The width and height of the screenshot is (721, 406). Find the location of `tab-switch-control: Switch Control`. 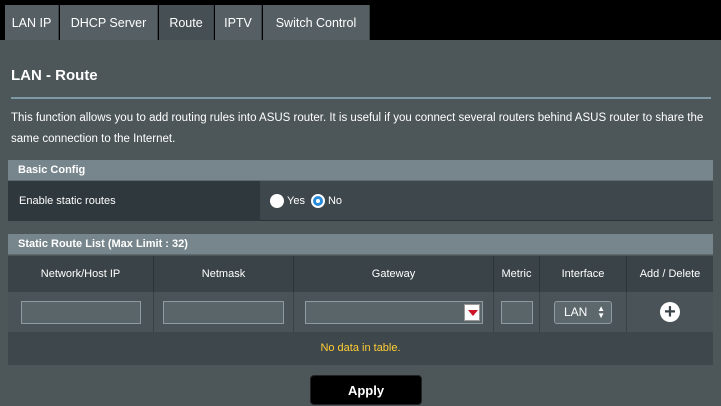

tab-switch-control: Switch Control is located at coordinates (316, 22).